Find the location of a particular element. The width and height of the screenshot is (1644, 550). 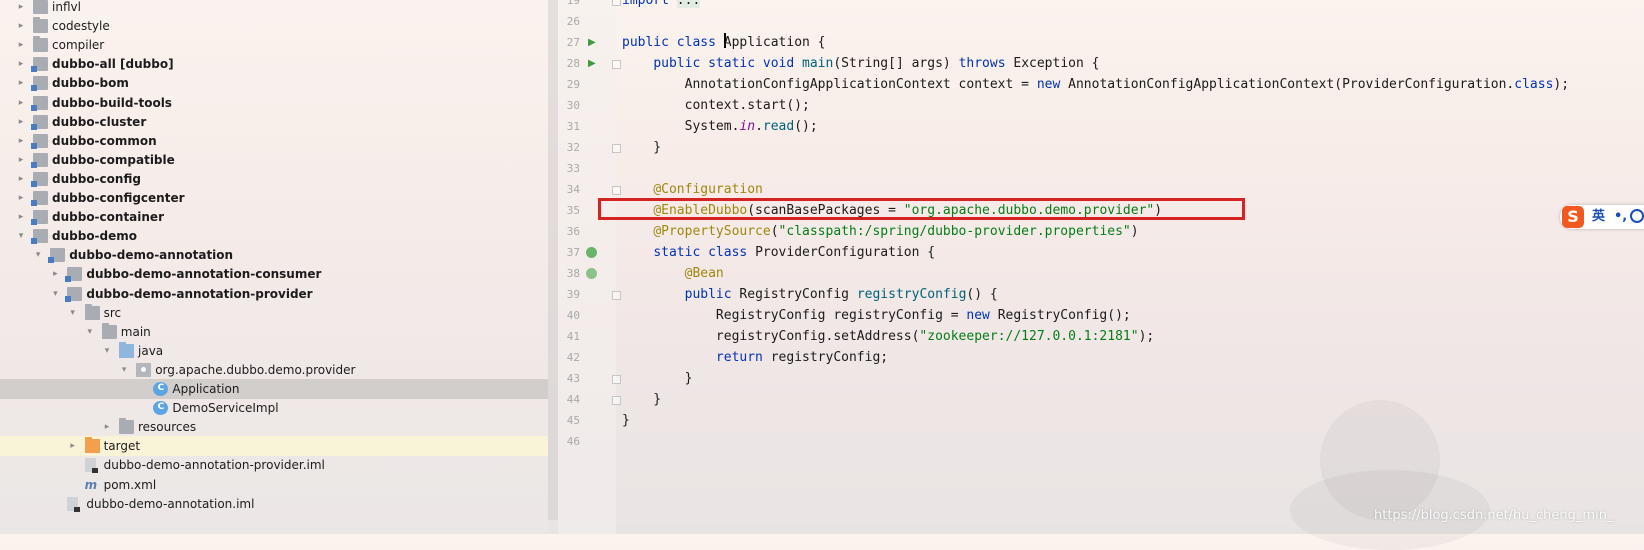

sogou-logo-icon: S is located at coordinates (1573, 217).